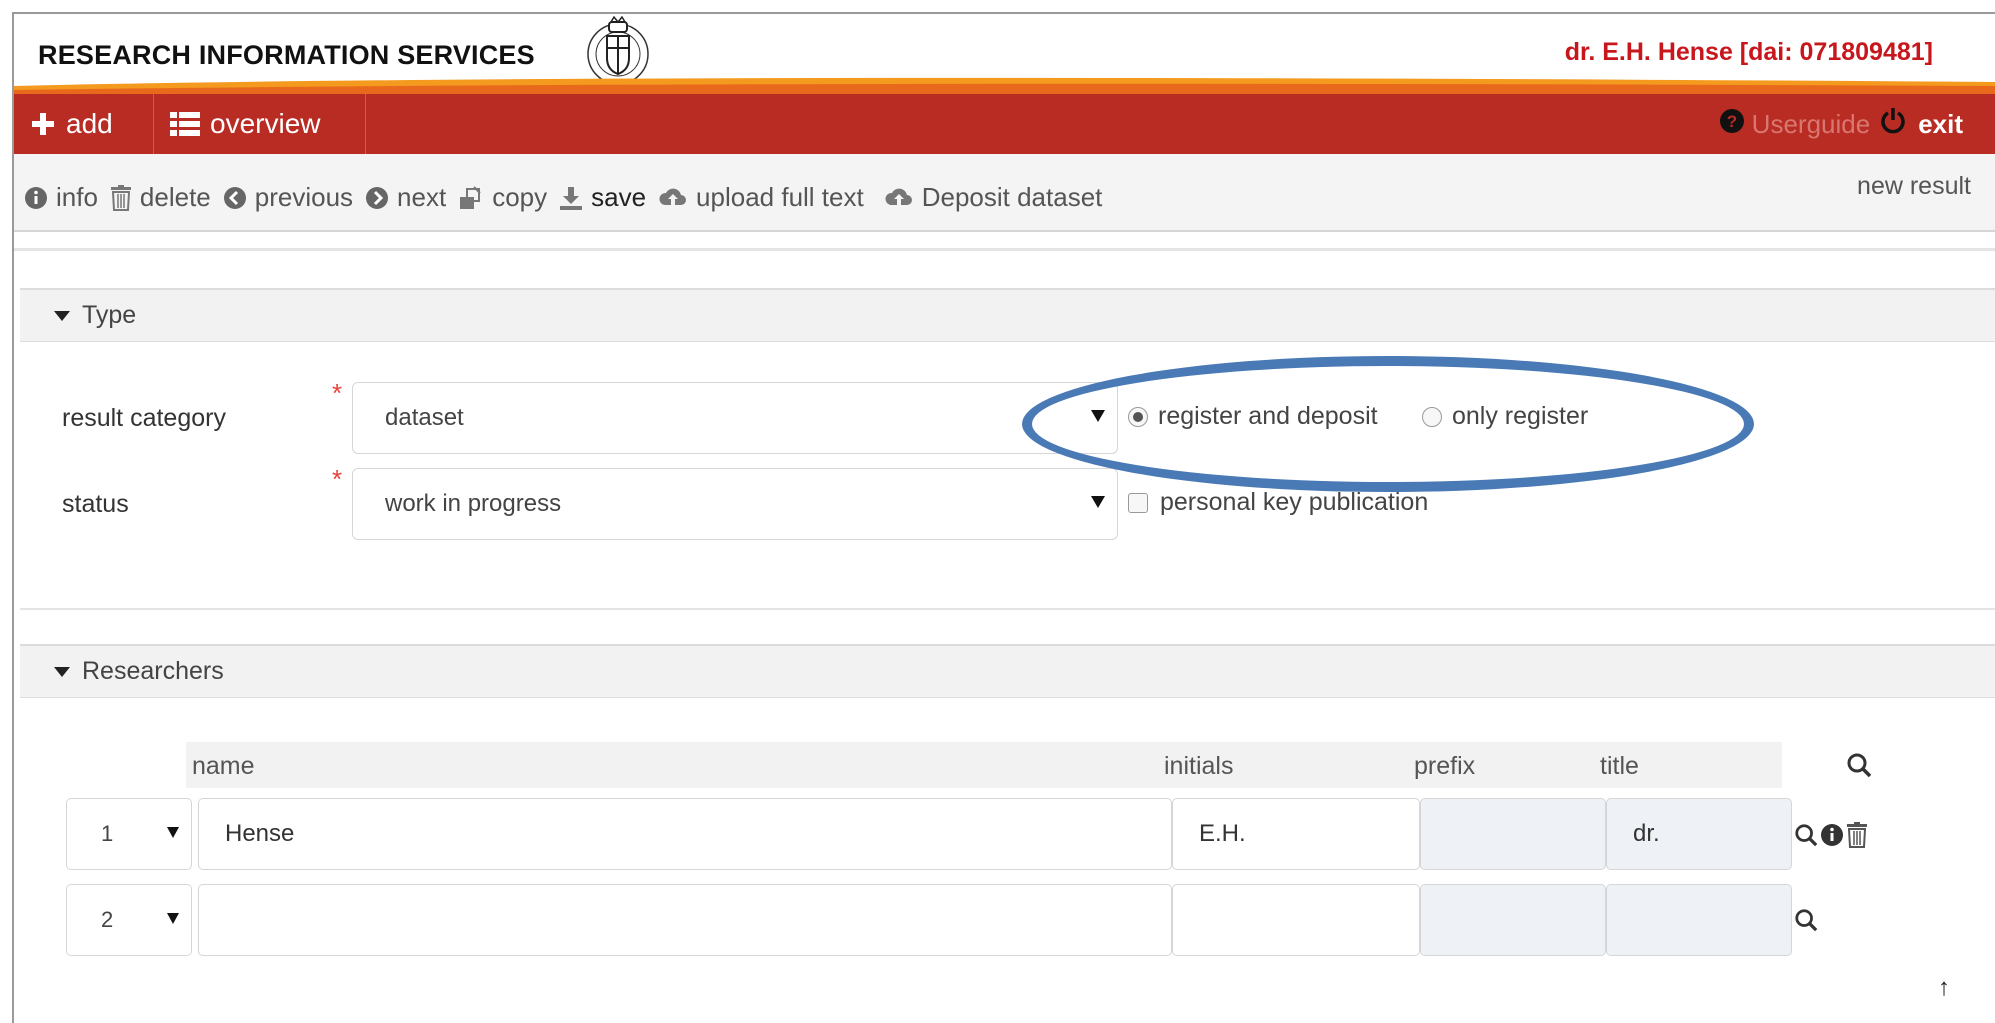 The height and width of the screenshot is (1023, 1995). Describe the element at coordinates (107, 833) in the screenshot. I see `row-index: 1` at that location.